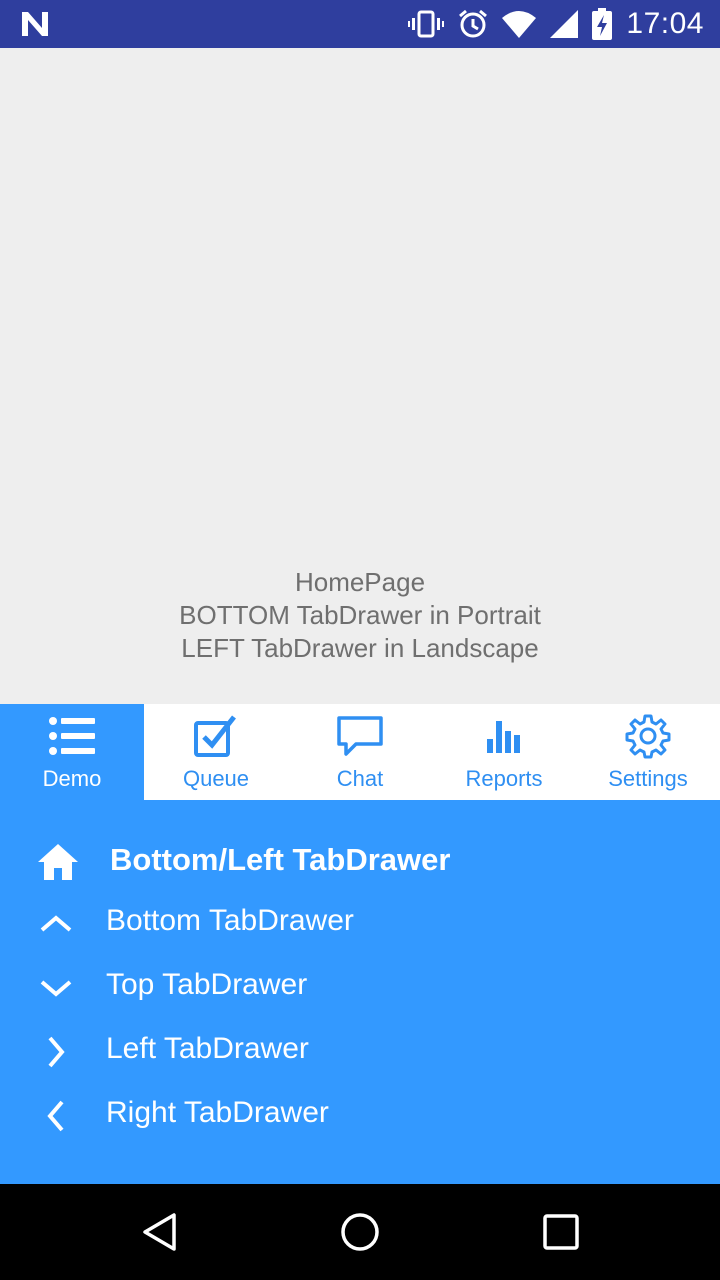 The image size is (720, 1280). Describe the element at coordinates (280, 859) in the screenshot. I see `drawer-title: Bottom/Left TabDrawer` at that location.